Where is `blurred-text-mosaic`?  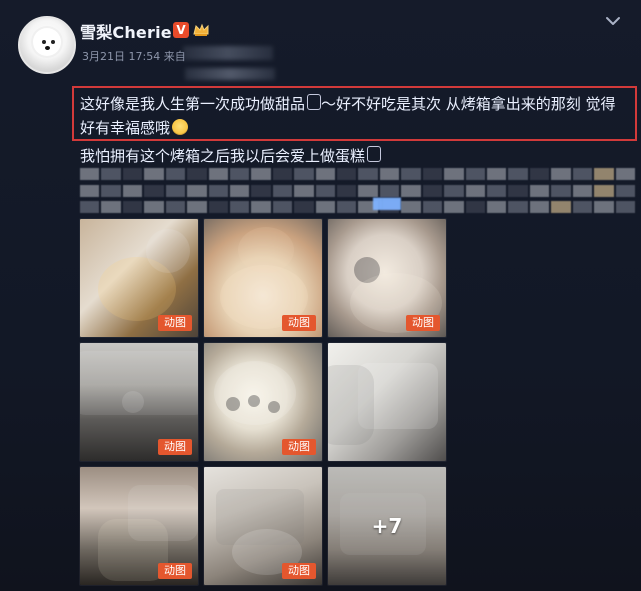
blurred-text-mosaic is located at coordinates (357, 192).